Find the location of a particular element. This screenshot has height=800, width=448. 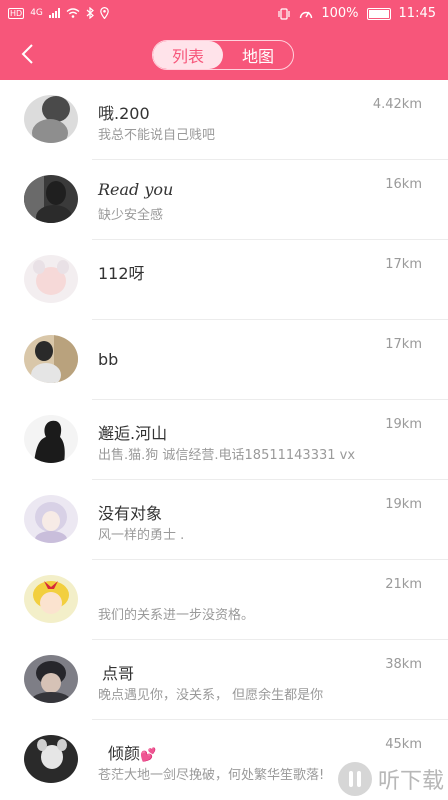

user-distance: 38km is located at coordinates (403, 664).